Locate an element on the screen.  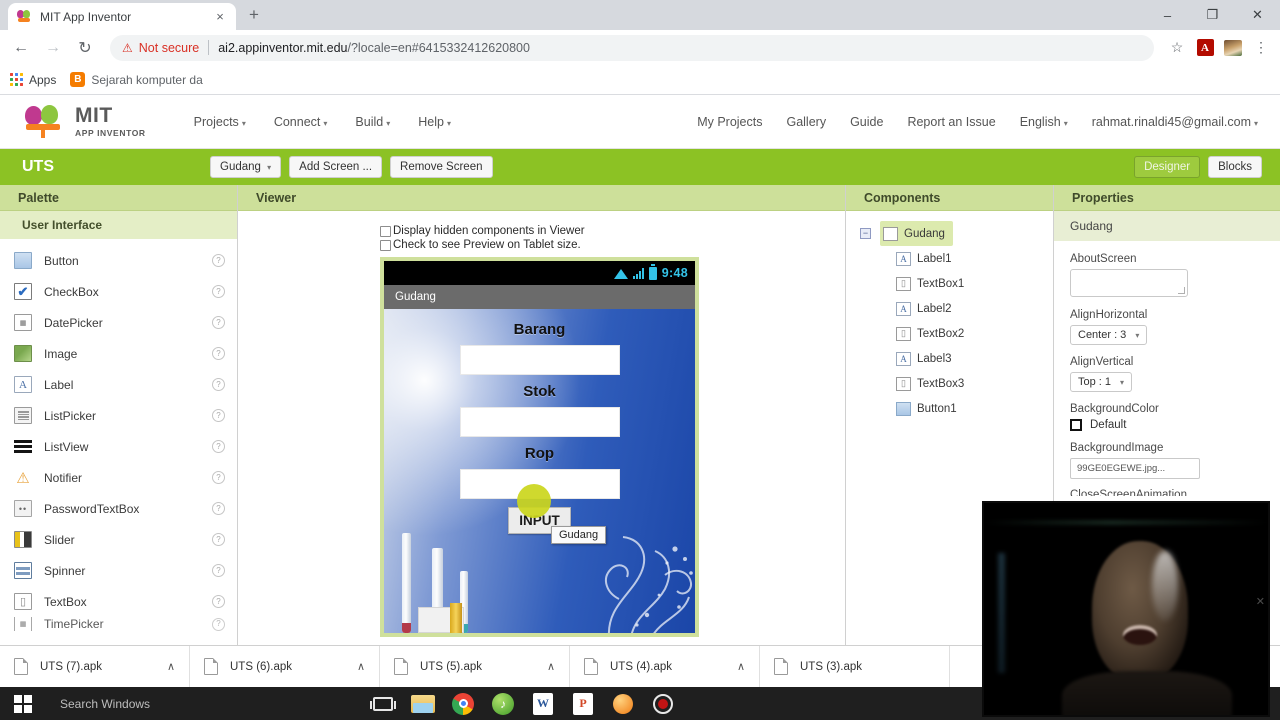
webcam-overlay: ✕ is located at coordinates (1126, 609).